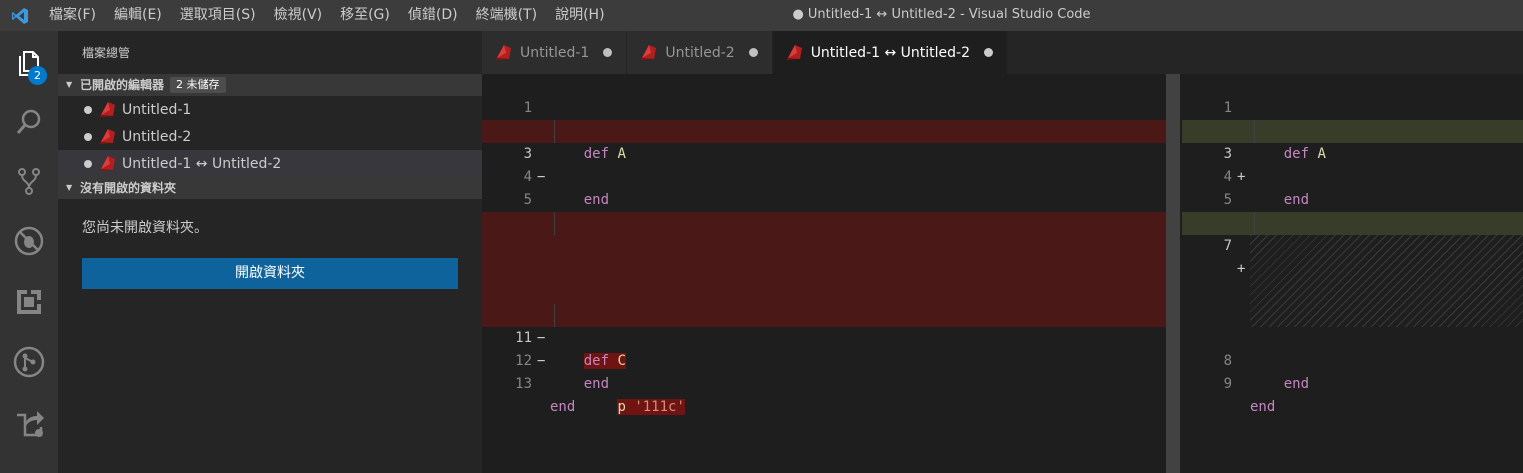  I want to click on menu-help: 說明(H), so click(579, 15).